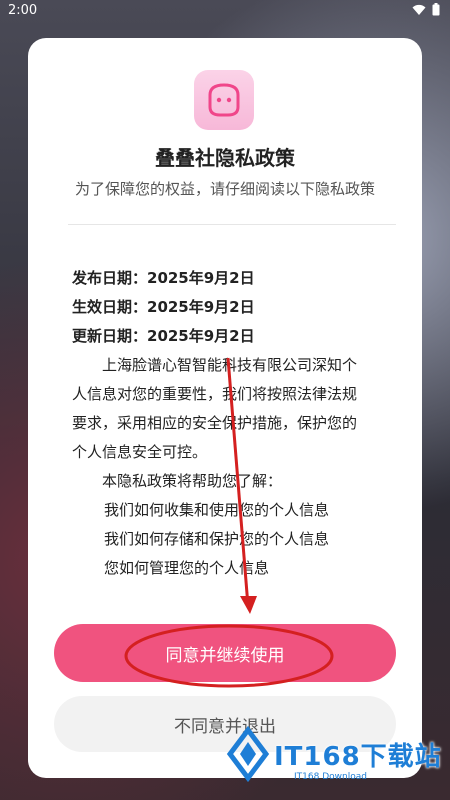  Describe the element at coordinates (358, 756) in the screenshot. I see `watermark-text: IT168下载站` at that location.